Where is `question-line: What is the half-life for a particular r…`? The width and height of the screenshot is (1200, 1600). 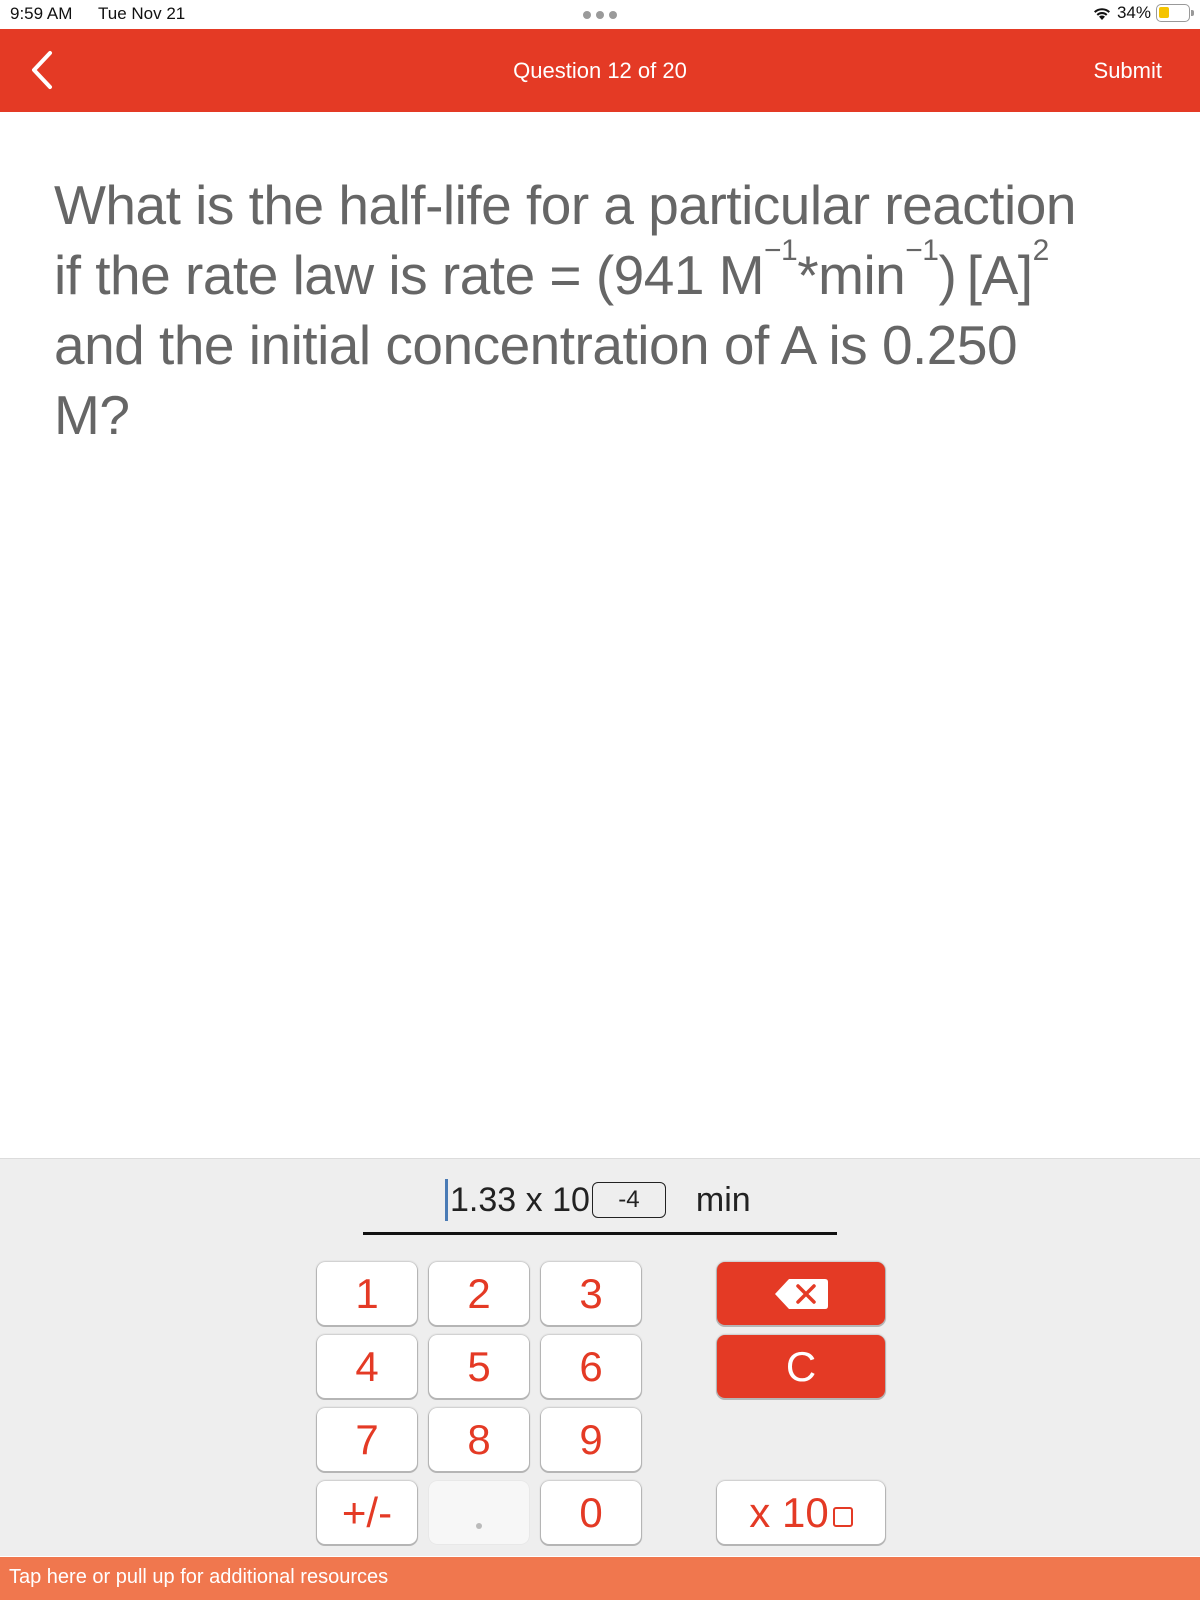
question-line: What is the half-life for a particular r… is located at coordinates (565, 205).